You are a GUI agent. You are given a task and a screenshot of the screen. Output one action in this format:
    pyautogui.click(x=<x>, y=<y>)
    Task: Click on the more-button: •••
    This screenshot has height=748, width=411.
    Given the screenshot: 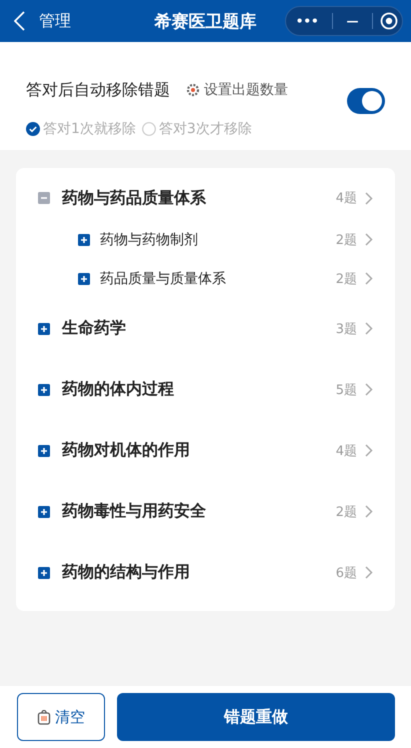 What is the action you would take?
    pyautogui.click(x=307, y=21)
    